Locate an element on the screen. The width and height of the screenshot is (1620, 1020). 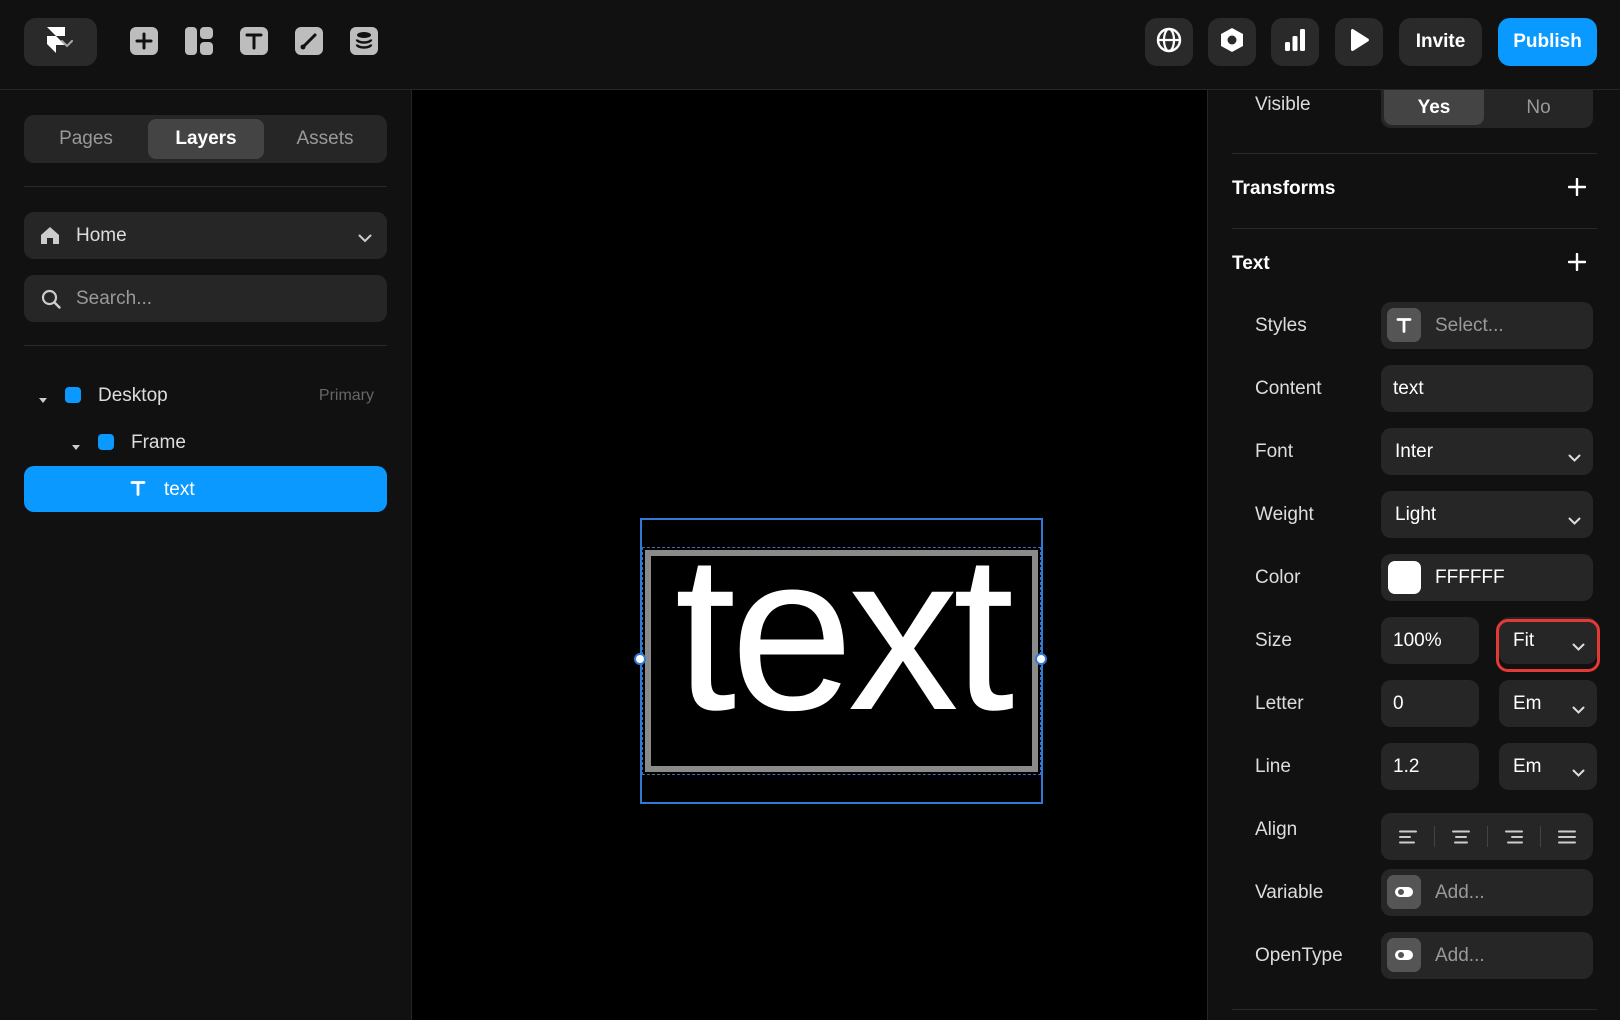
layer-name: text is located at coordinates (179, 489).